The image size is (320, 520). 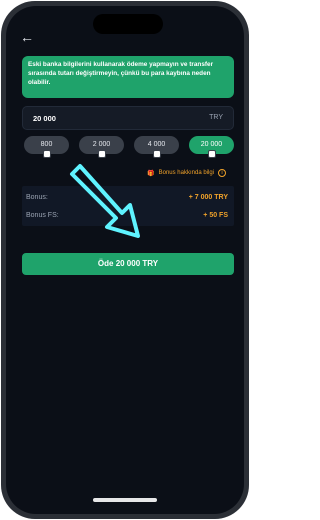 I want to click on preset-20000: 20 000, so click(x=211, y=147).